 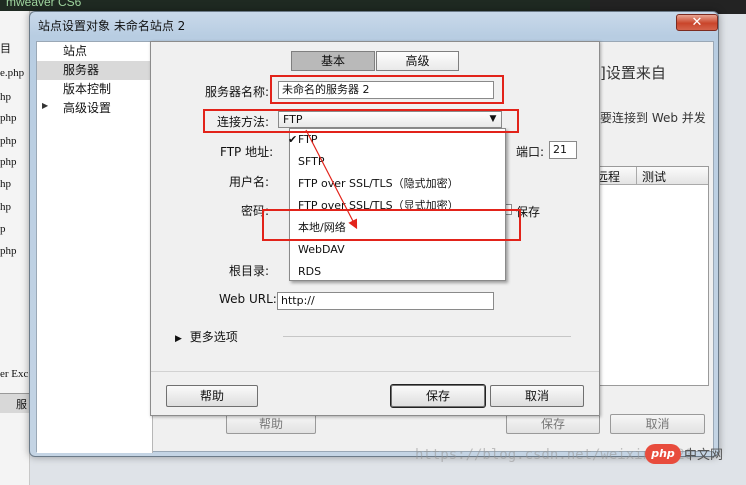 What do you see at coordinates (331, 179) in the screenshot?
I see `annotation-arrow` at bounding box center [331, 179].